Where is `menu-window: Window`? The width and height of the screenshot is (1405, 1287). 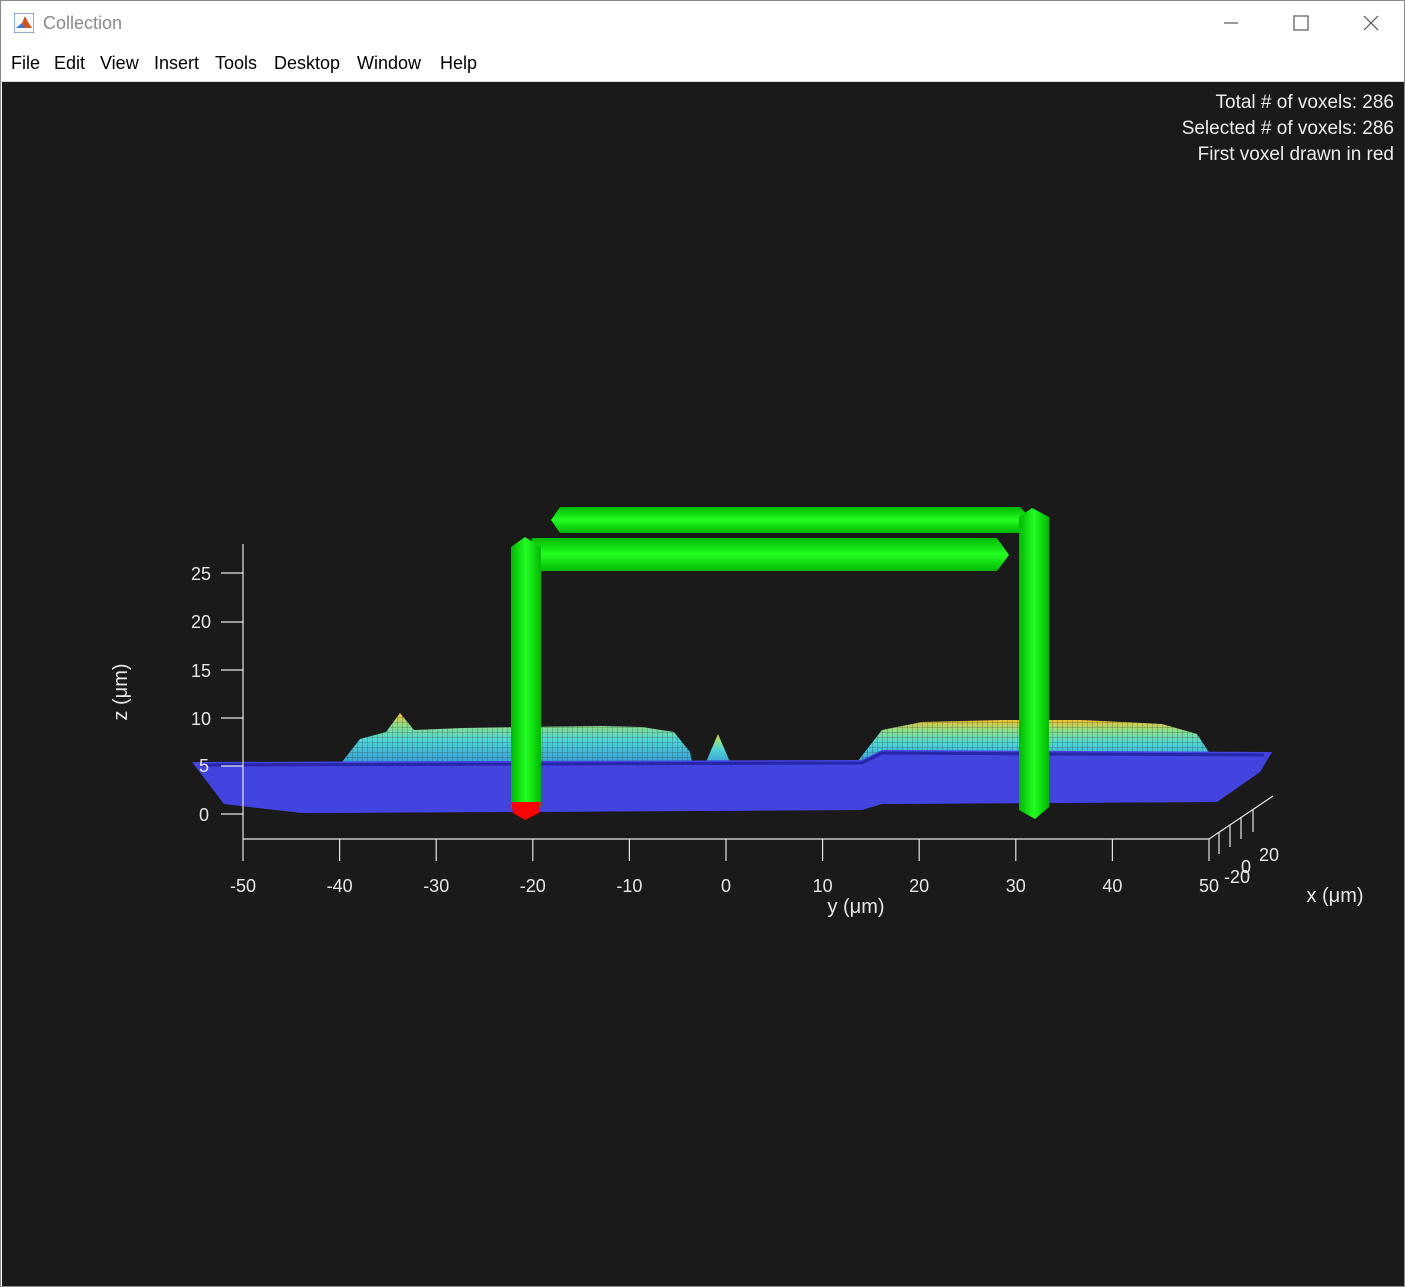 menu-window: Window is located at coordinates (389, 63).